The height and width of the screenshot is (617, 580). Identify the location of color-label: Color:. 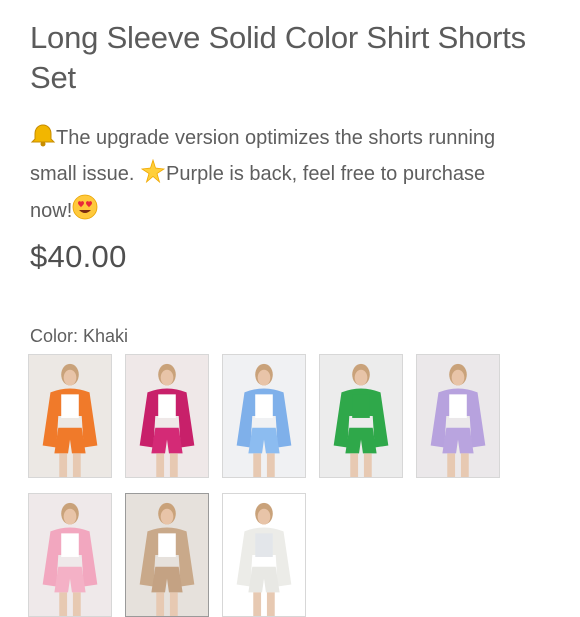
(54, 336).